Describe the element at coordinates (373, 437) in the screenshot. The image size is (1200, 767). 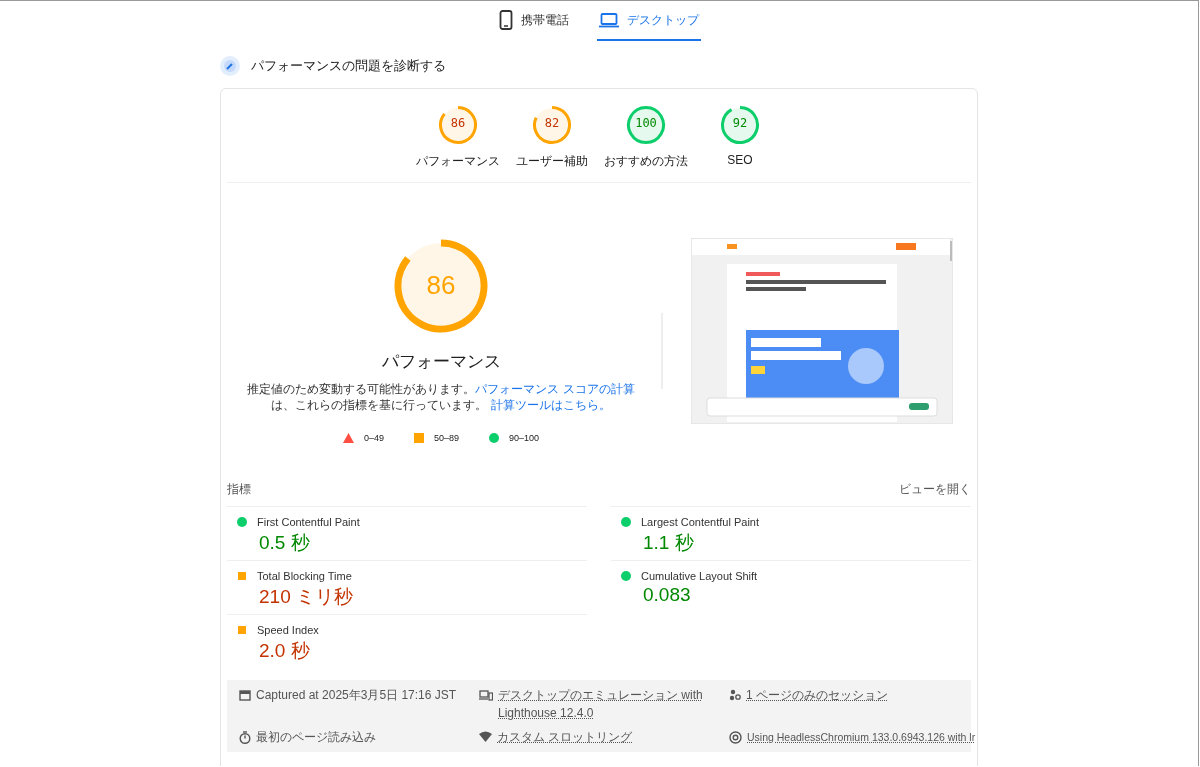
I see `legend-label: 0–49` at that location.